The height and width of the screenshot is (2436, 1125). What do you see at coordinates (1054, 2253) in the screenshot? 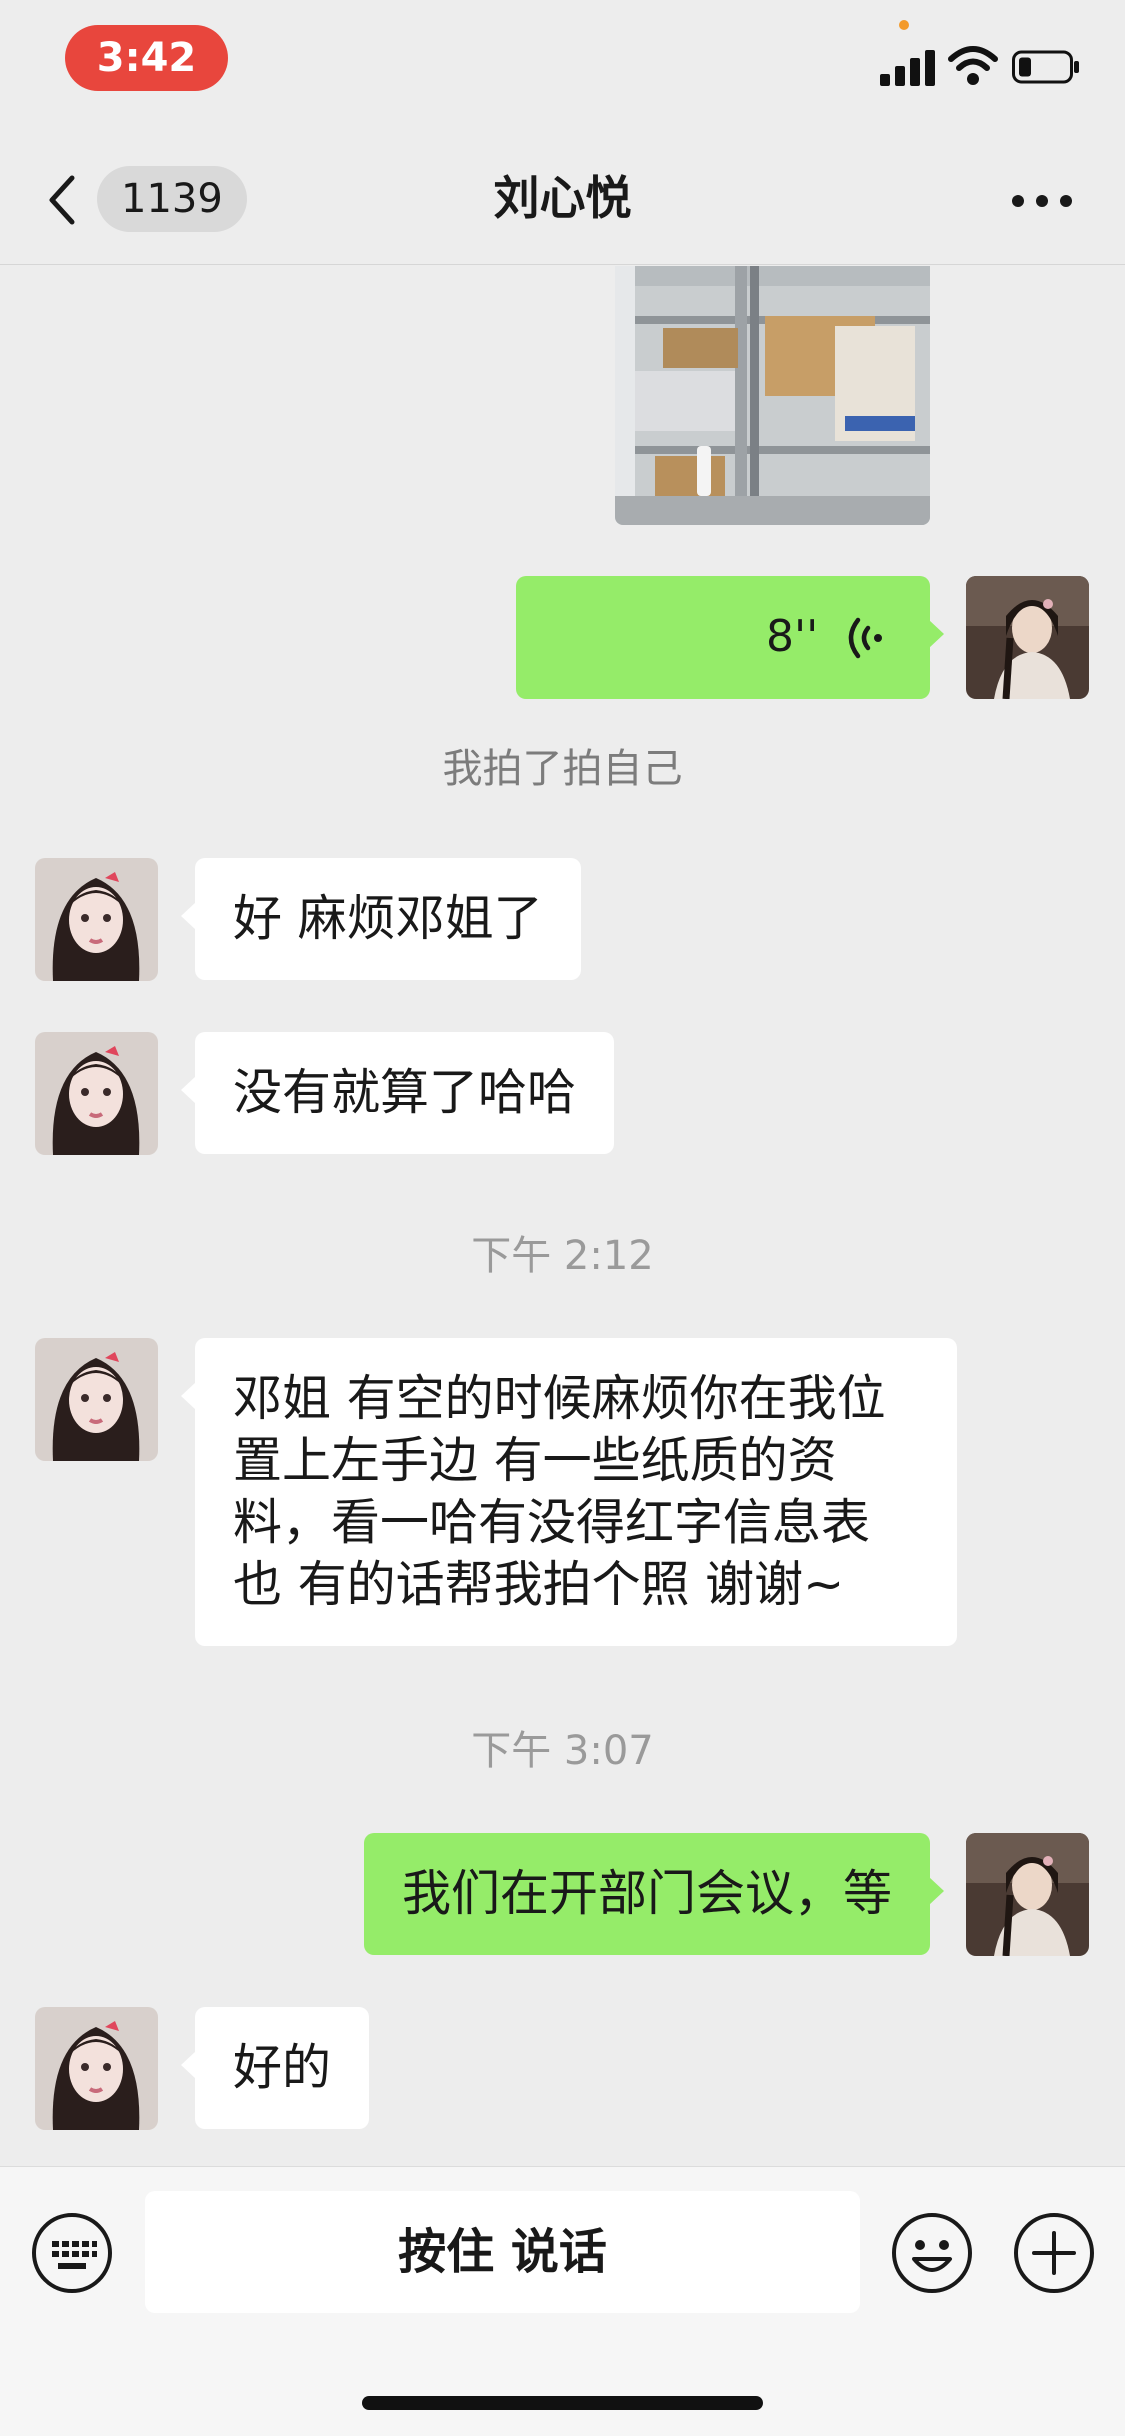
I see `plus-icon` at bounding box center [1054, 2253].